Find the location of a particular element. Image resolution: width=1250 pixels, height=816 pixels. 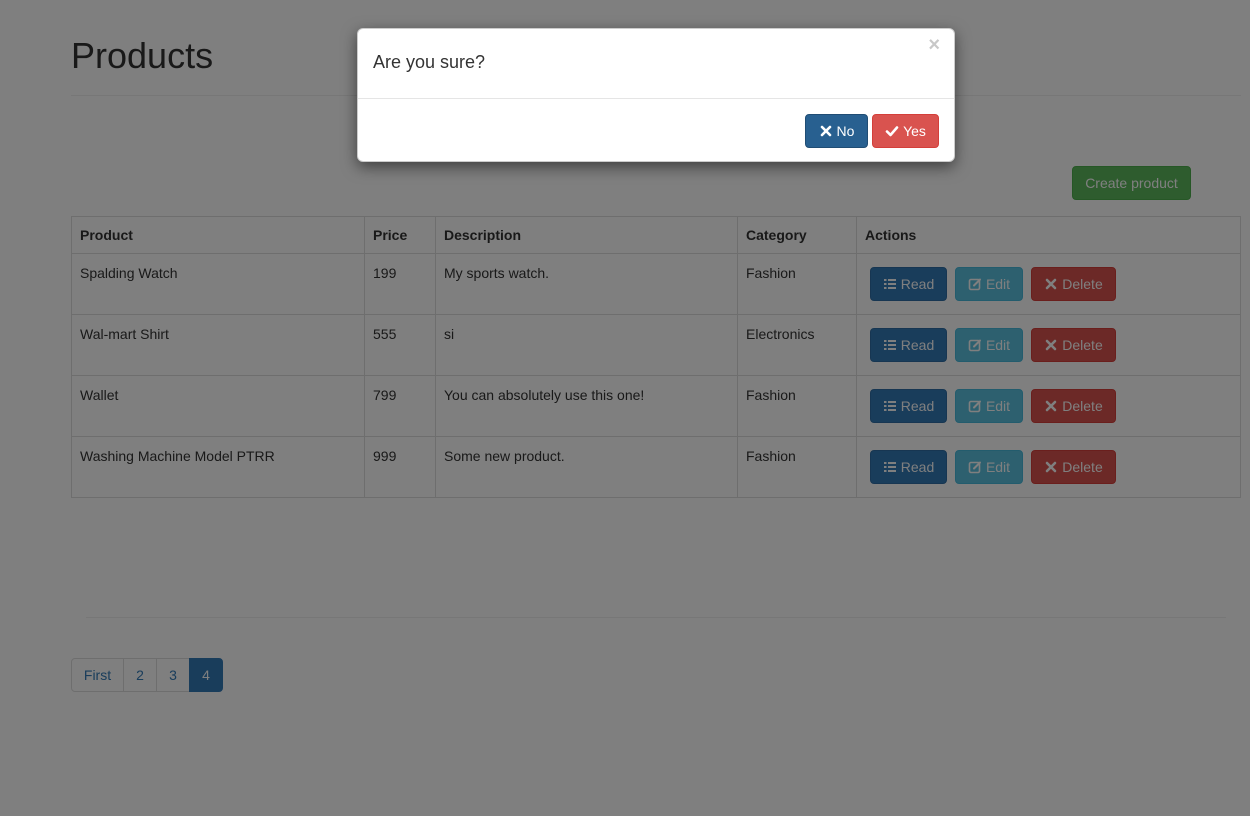

no-button-label: No is located at coordinates (845, 131).